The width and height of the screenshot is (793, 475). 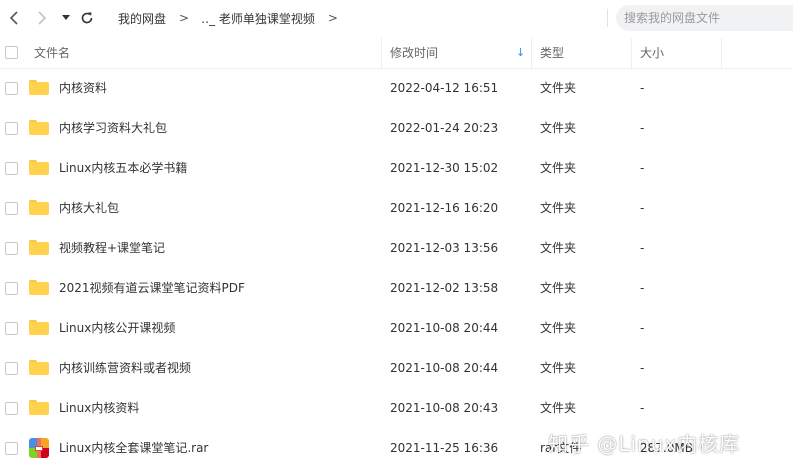 I want to click on chevron-right-icon, so click(x=42, y=18).